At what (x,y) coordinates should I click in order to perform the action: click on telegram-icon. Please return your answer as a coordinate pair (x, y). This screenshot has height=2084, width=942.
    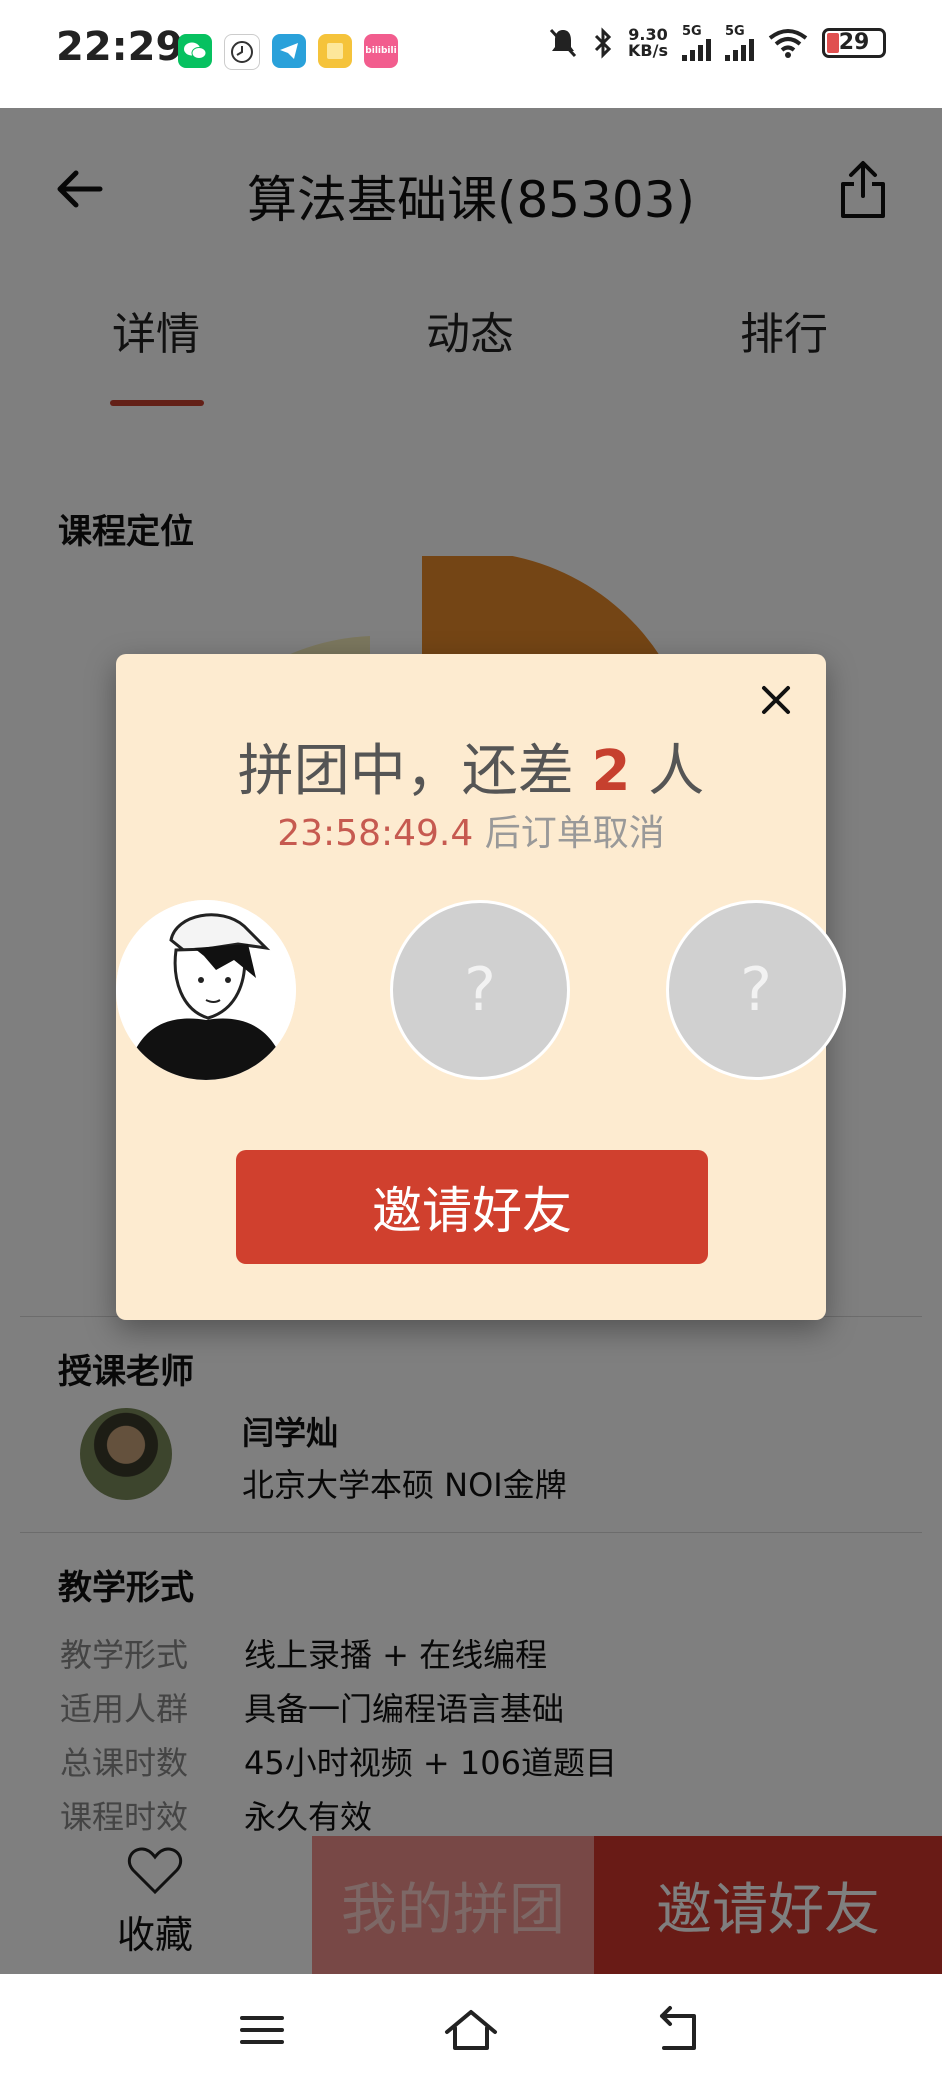
    Looking at the image, I should click on (289, 51).